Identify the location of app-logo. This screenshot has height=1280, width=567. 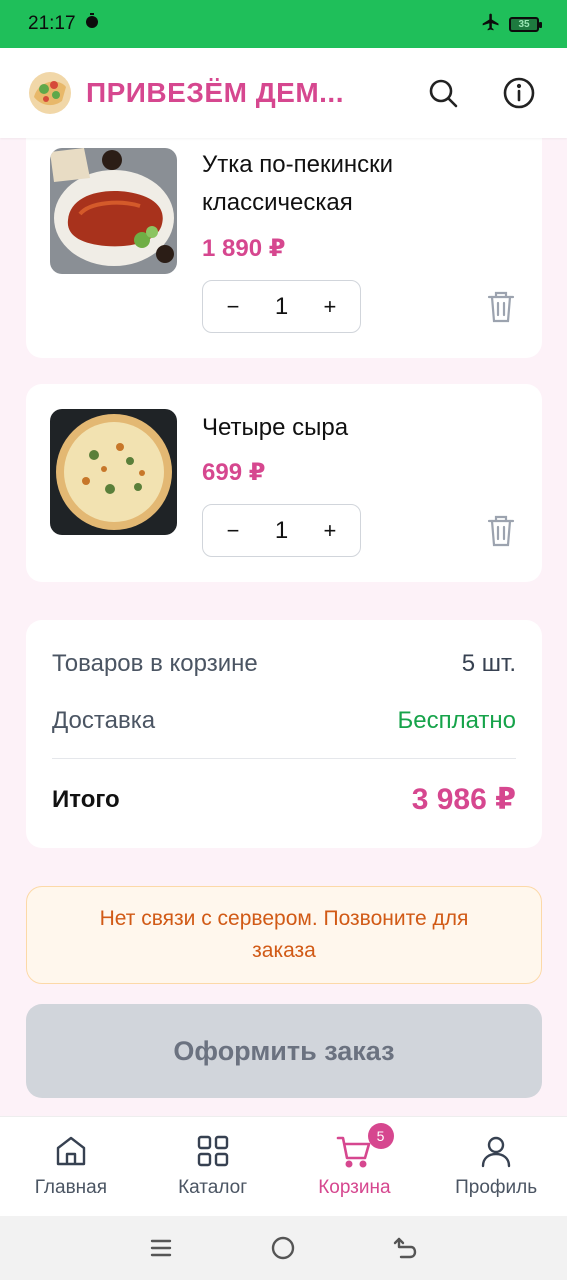
(50, 93).